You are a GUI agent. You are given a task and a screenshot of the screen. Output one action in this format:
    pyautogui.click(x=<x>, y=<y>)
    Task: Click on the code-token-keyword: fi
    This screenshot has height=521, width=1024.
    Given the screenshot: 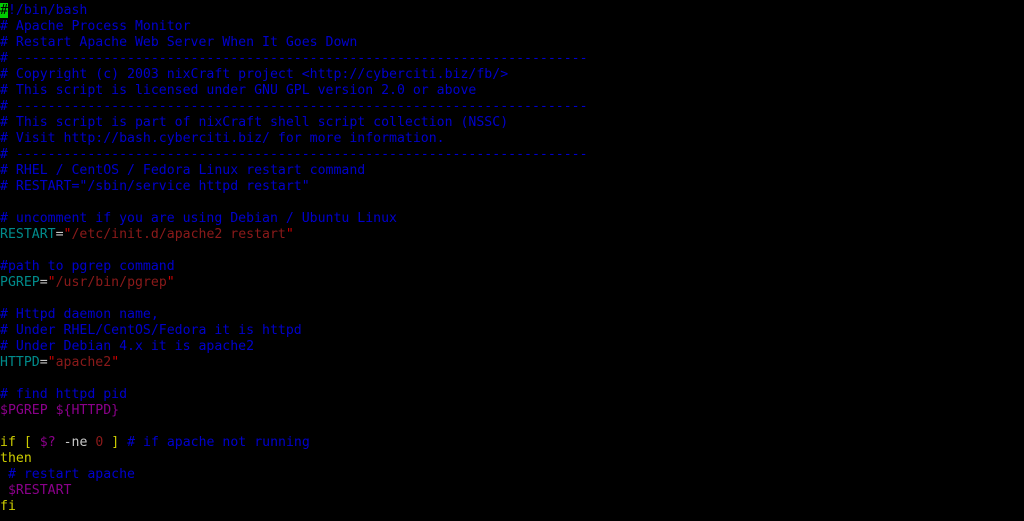 What is the action you would take?
    pyautogui.click(x=8, y=506)
    